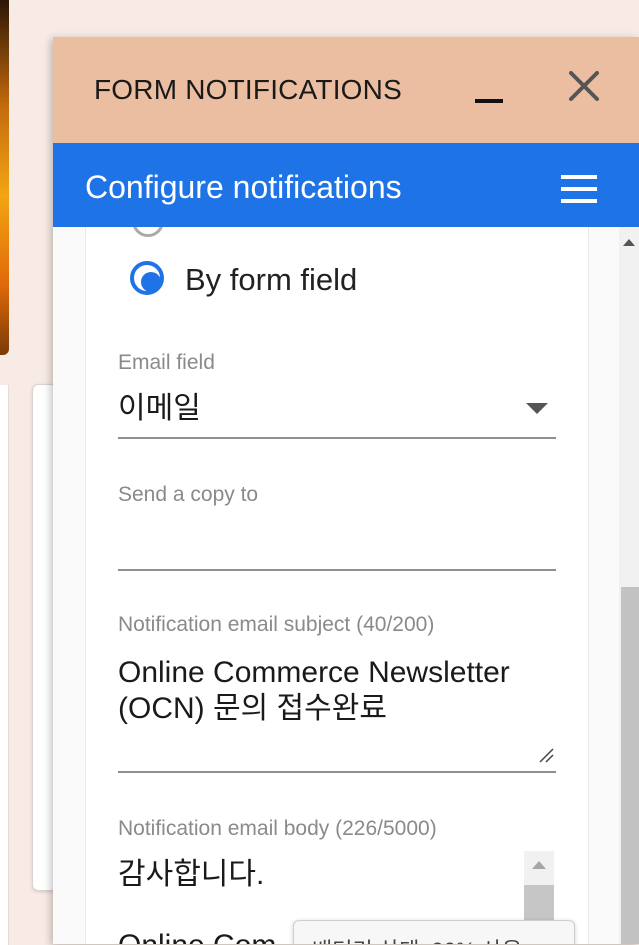  What do you see at coordinates (166, 362) in the screenshot?
I see `email-field-label: Email field` at bounding box center [166, 362].